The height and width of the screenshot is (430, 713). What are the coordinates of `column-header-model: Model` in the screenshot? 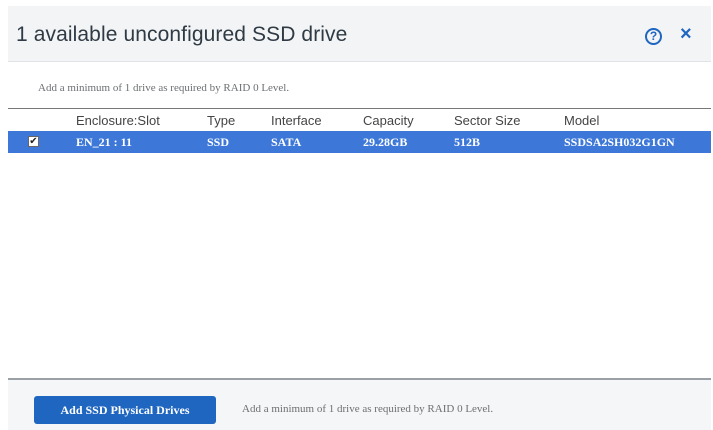 It's located at (582, 120).